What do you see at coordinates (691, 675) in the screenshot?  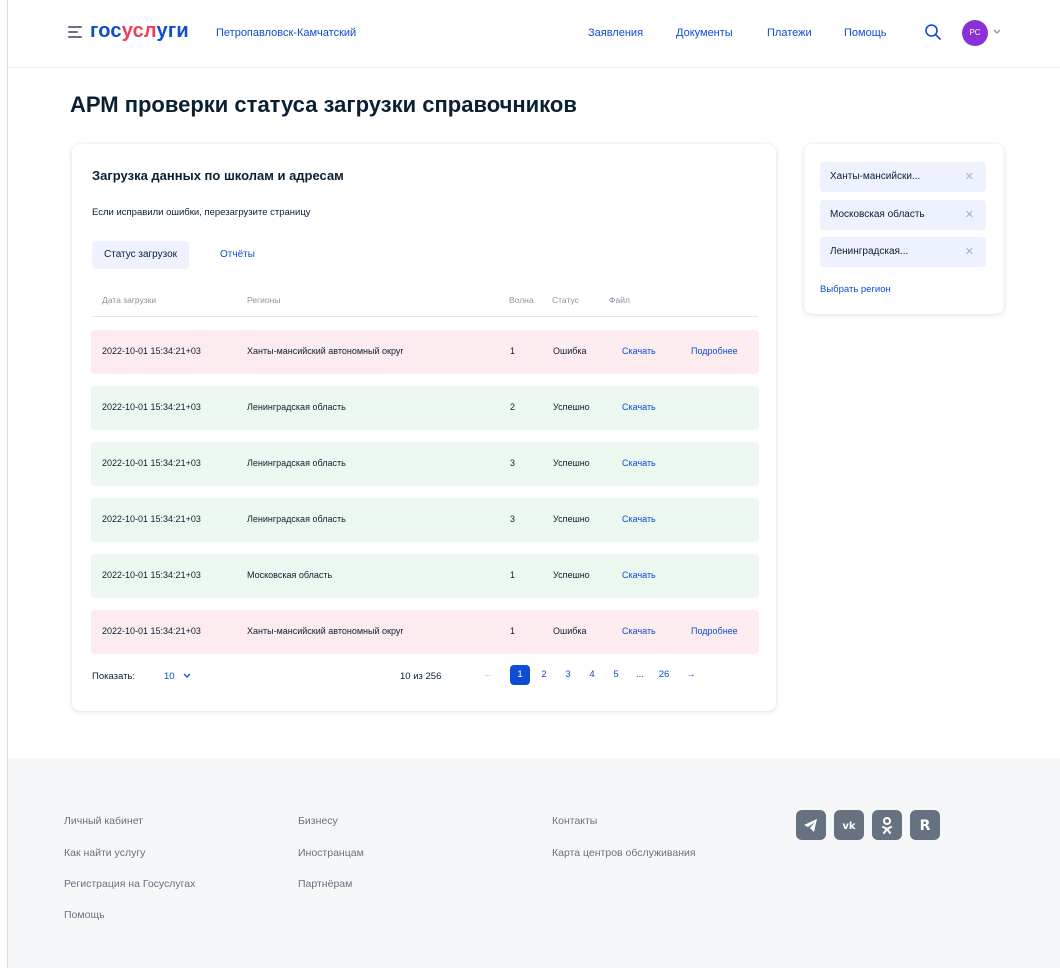 I see `pagination-next-icon: →` at bounding box center [691, 675].